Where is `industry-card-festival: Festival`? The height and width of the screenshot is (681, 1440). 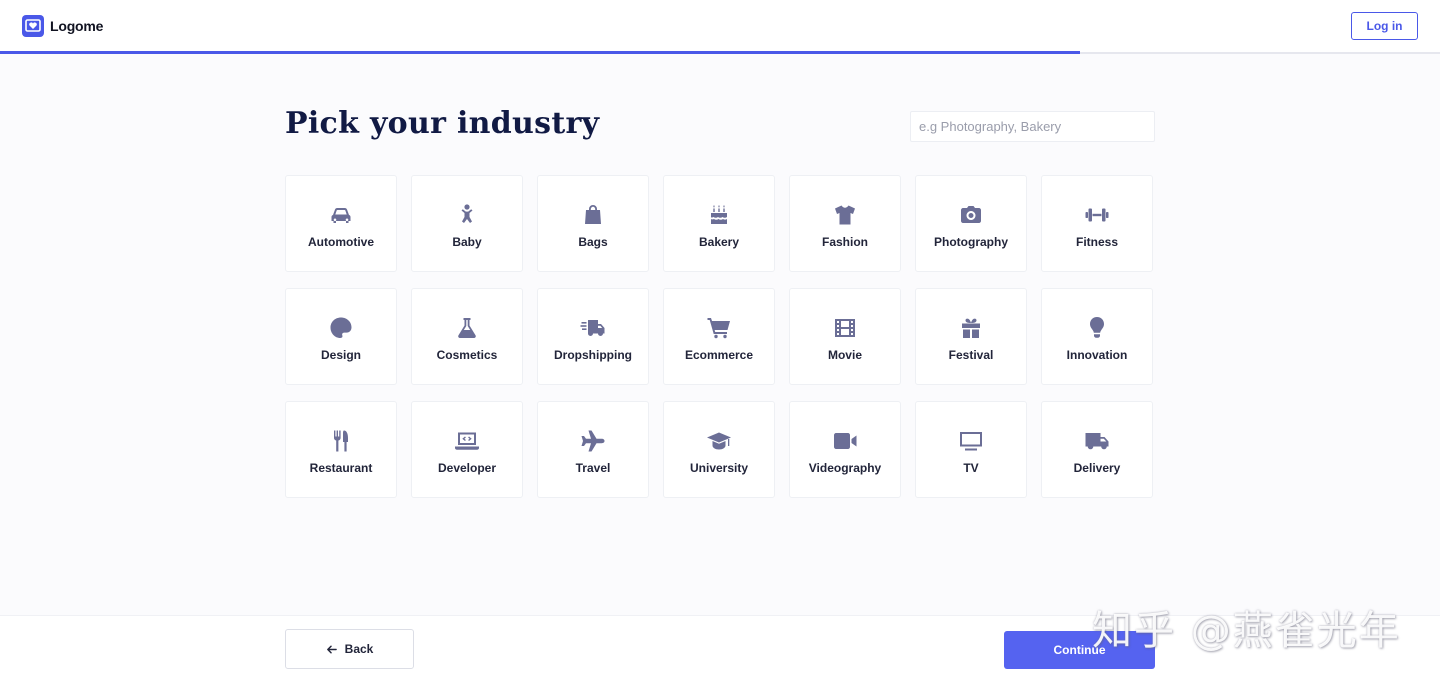 industry-card-festival: Festival is located at coordinates (971, 336).